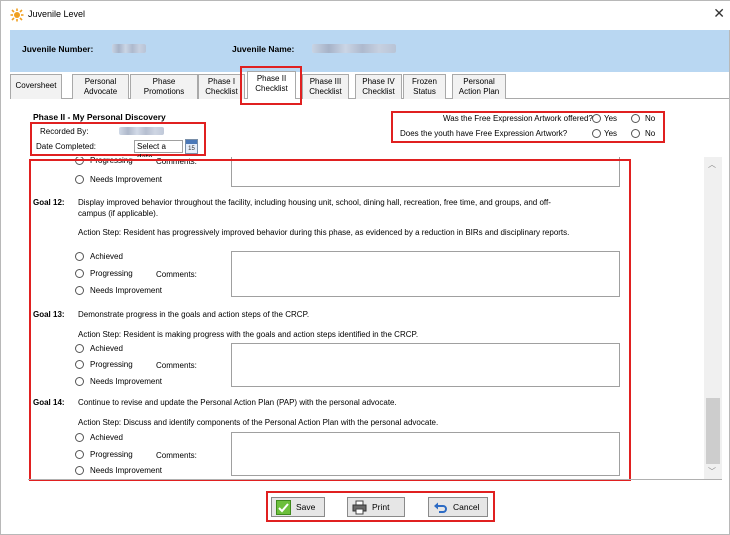  Describe the element at coordinates (164, 91) in the screenshot. I see `tab-label-line2: Promotions` at that location.